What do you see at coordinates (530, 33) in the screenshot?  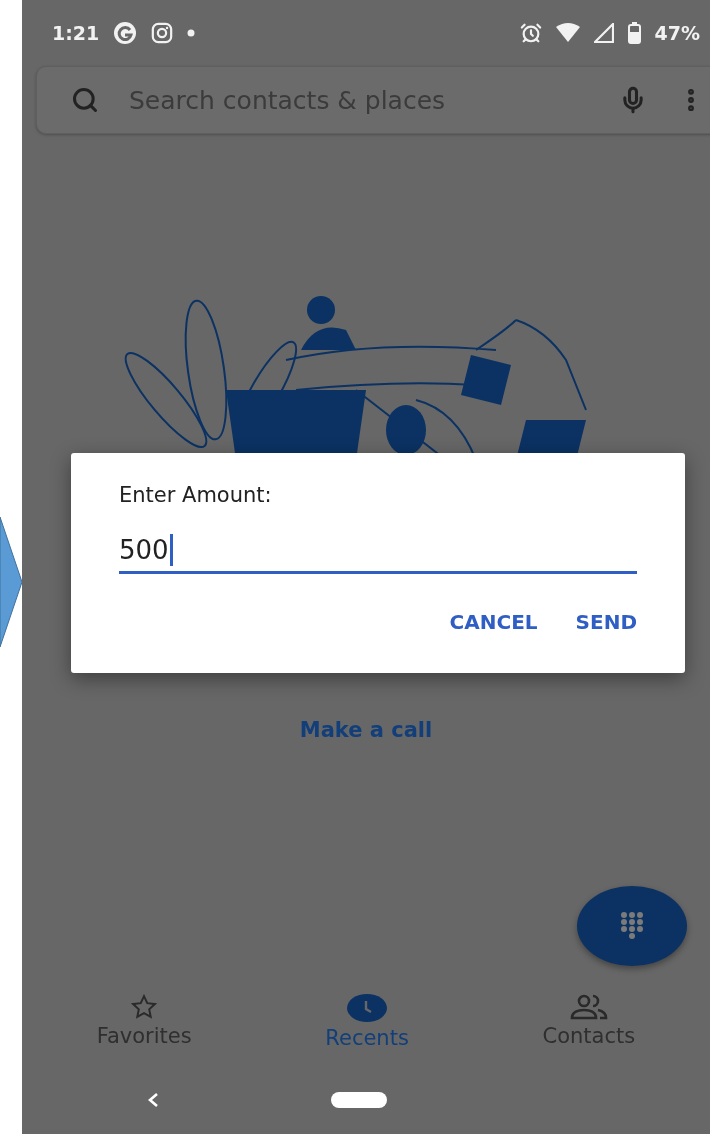 I see `alarm-icon` at bounding box center [530, 33].